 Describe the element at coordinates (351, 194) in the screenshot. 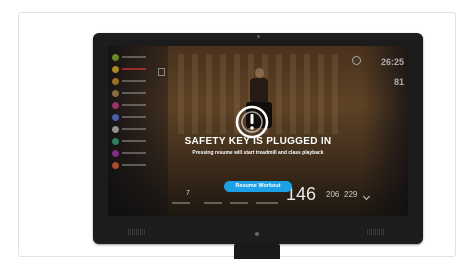

I see `metric-value: 229` at that location.